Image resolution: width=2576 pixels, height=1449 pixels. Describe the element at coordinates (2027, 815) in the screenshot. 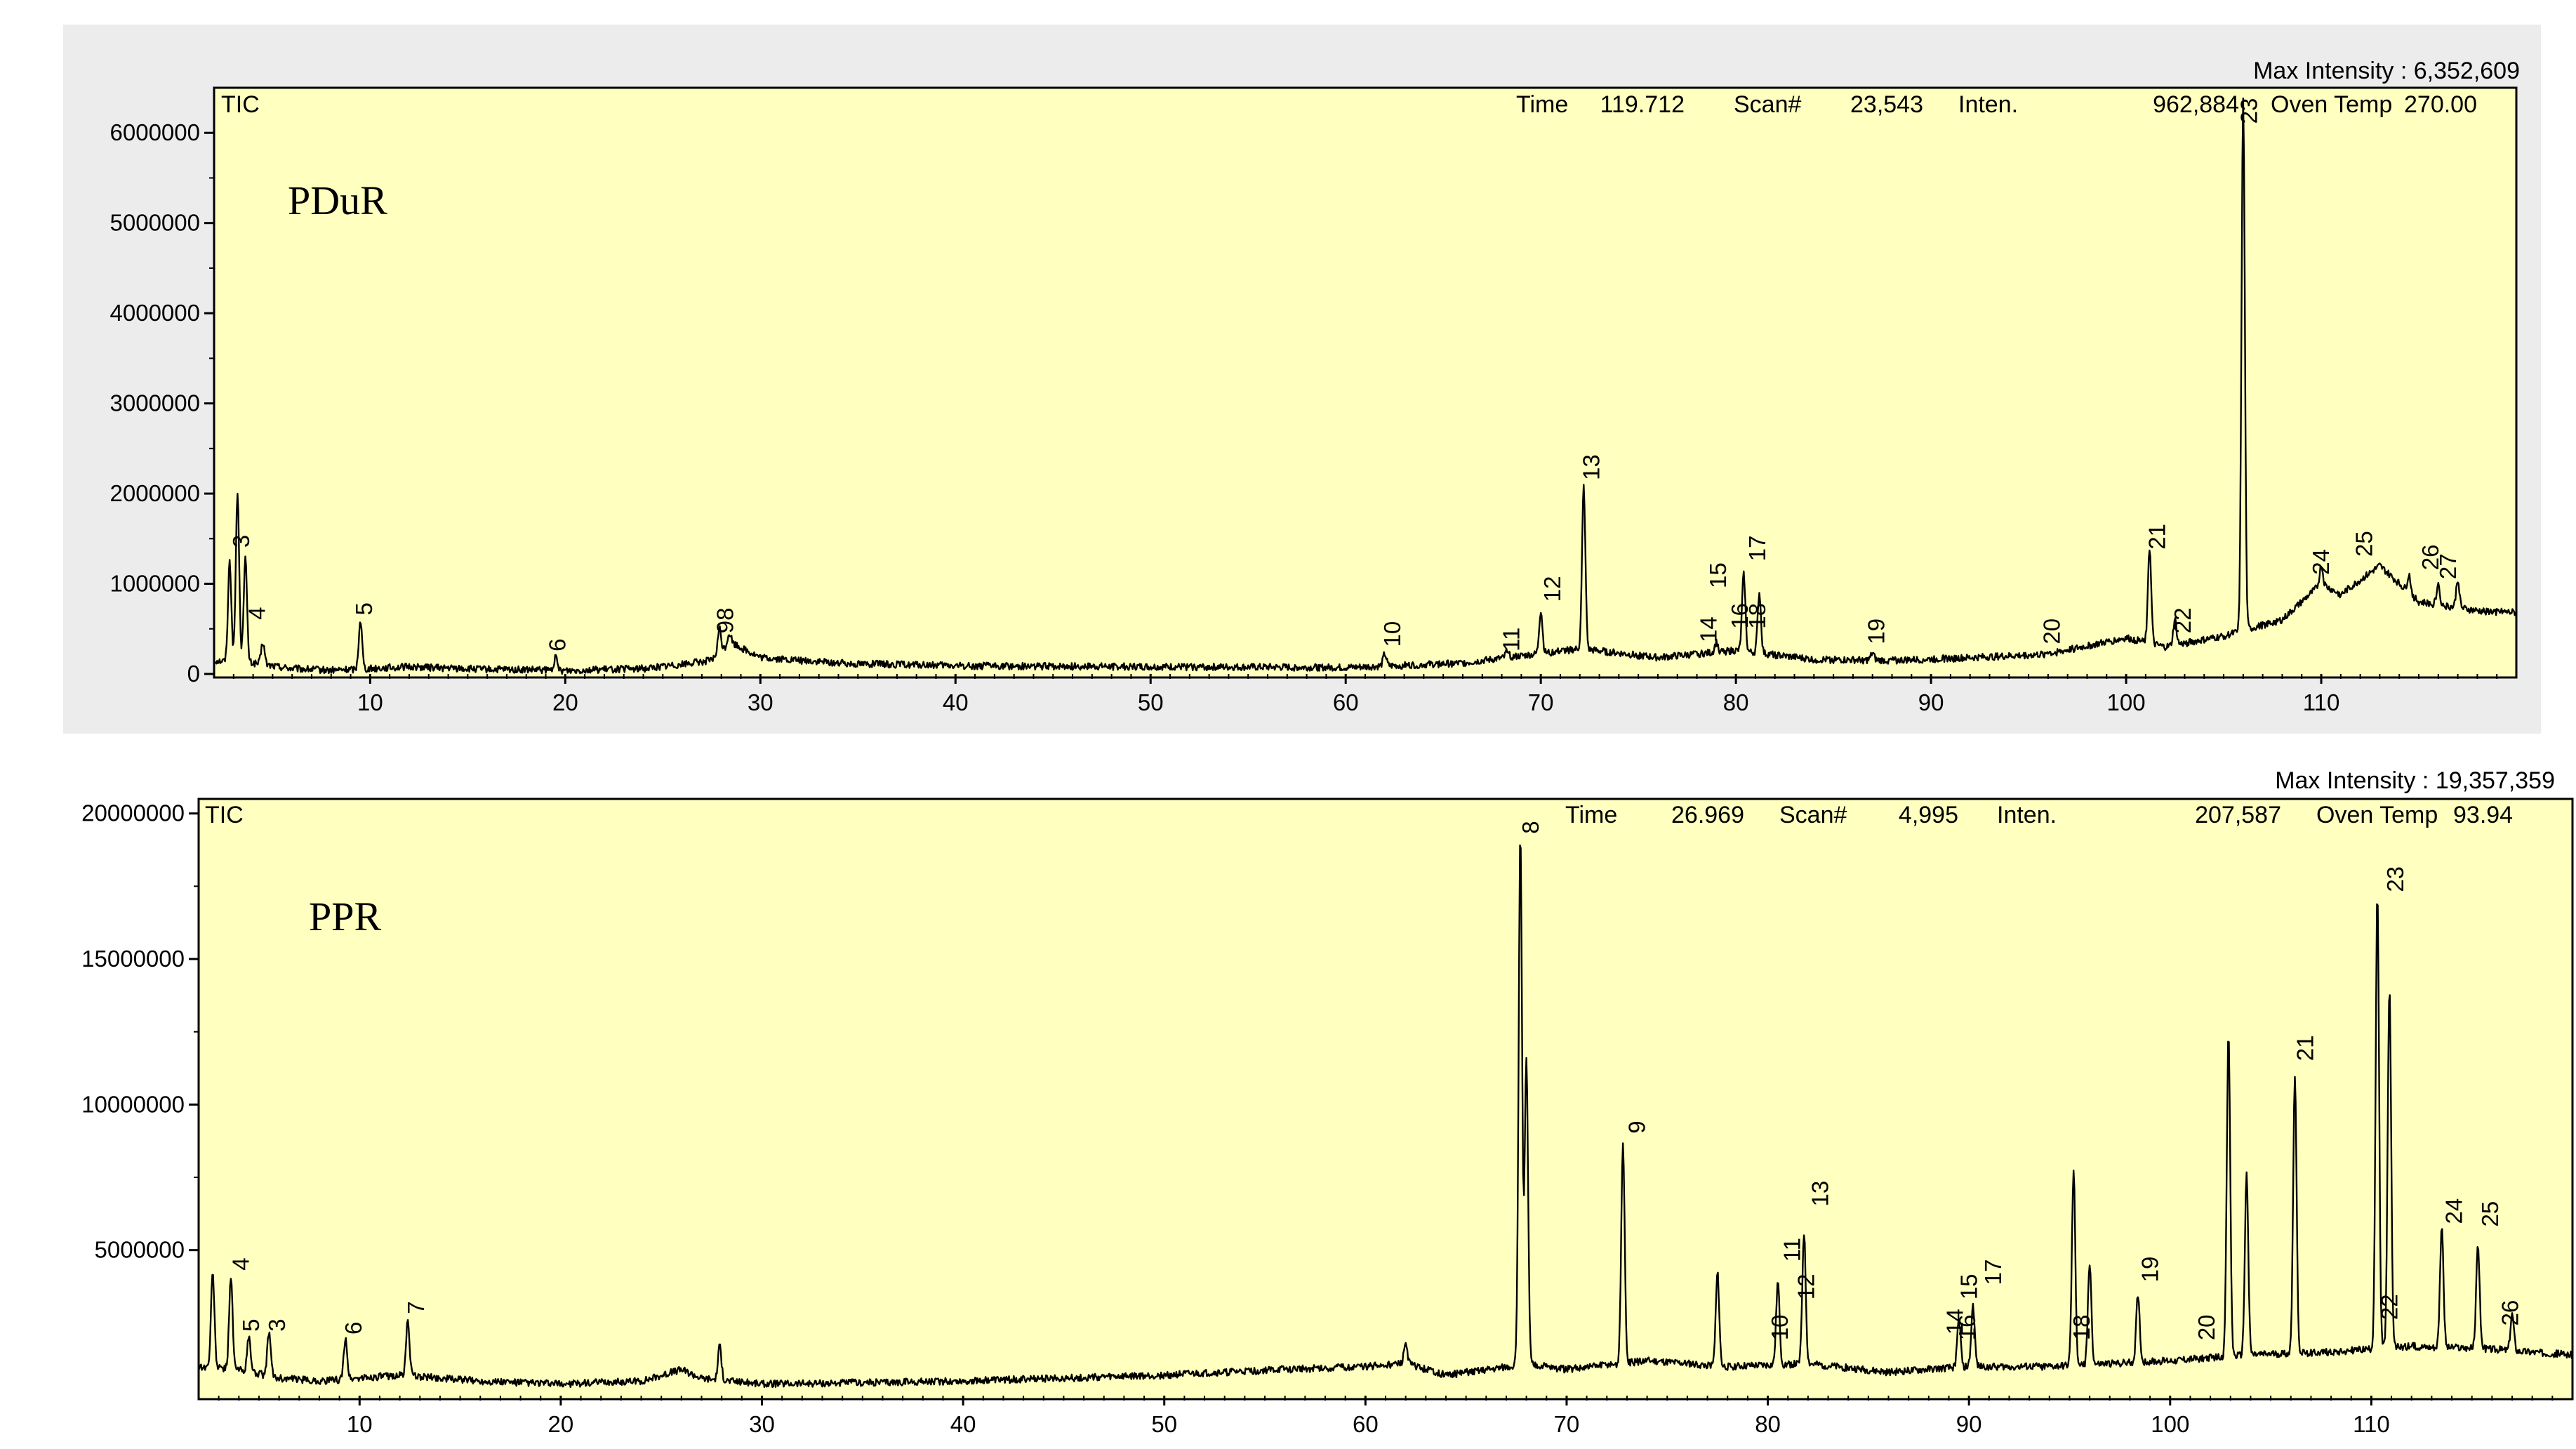

I see `inten-label-ppr: Inten.` at that location.